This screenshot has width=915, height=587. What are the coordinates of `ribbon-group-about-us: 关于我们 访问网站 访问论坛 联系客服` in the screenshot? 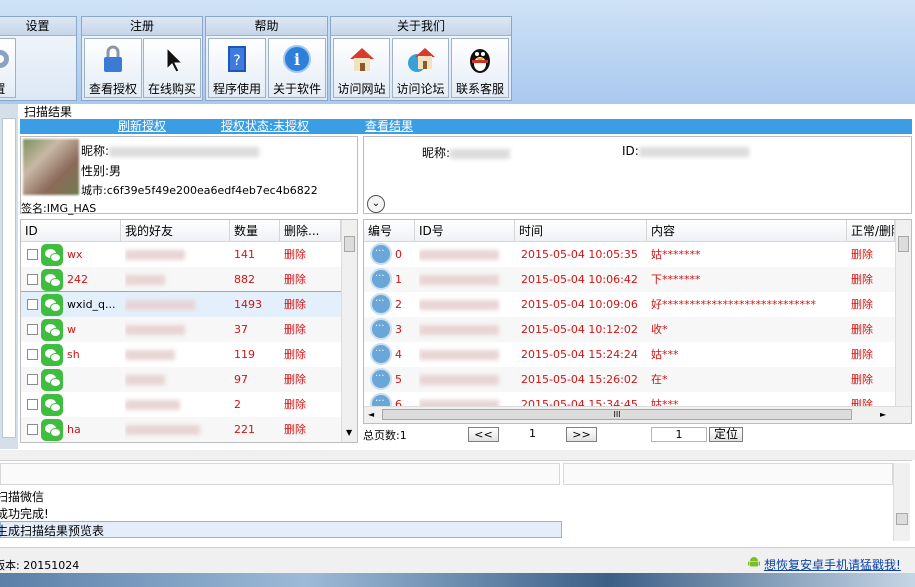 It's located at (421, 58).